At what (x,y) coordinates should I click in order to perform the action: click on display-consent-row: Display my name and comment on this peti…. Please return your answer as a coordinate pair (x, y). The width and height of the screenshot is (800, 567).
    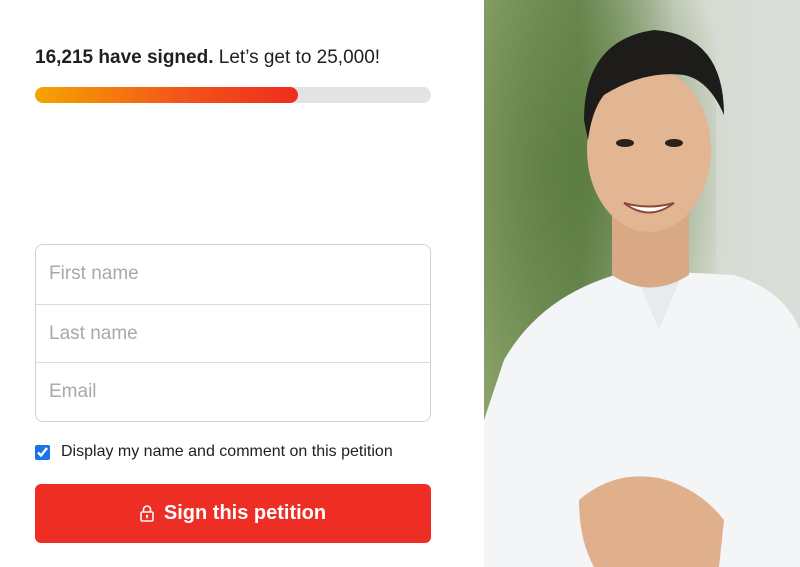
    Looking at the image, I should click on (214, 452).